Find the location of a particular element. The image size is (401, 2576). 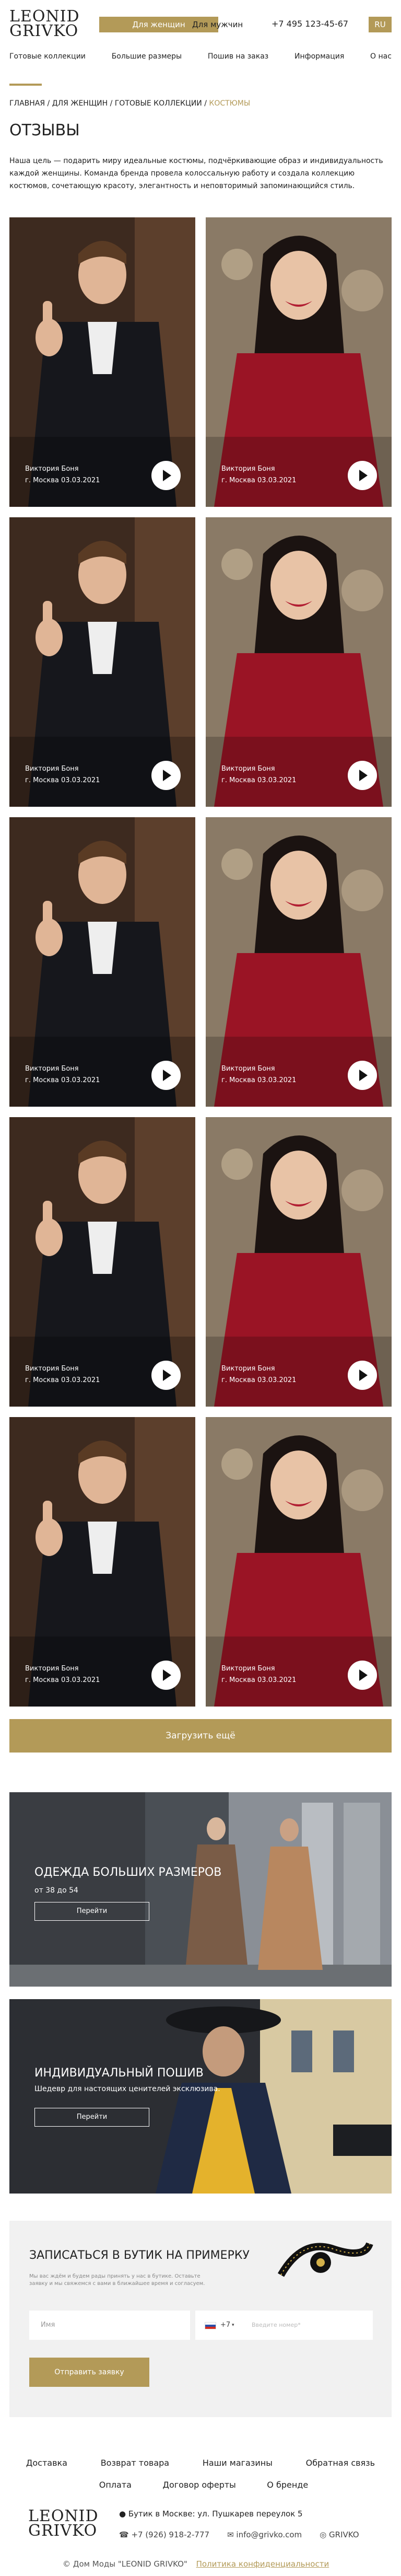

footer-phone: ☎ +7 (926) 918-2-777 is located at coordinates (164, 2534).